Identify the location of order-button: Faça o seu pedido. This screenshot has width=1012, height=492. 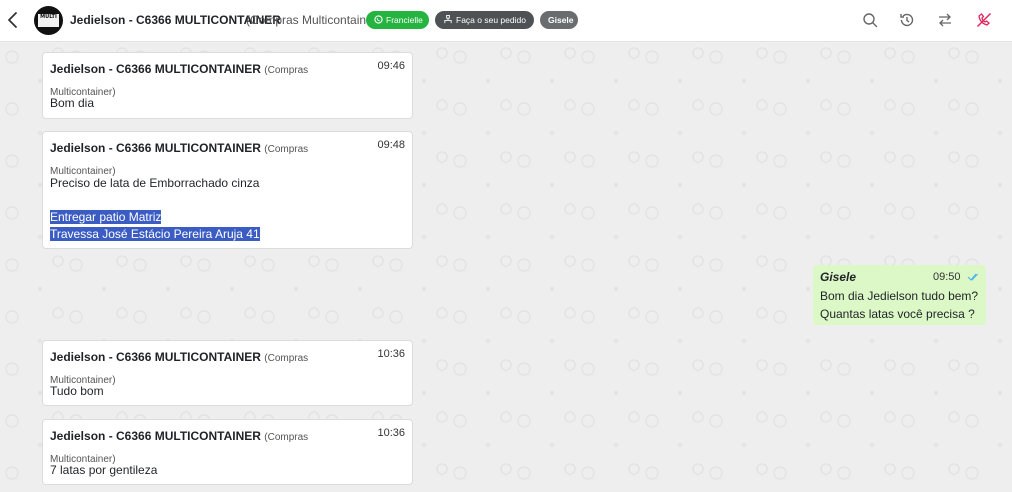
(484, 20).